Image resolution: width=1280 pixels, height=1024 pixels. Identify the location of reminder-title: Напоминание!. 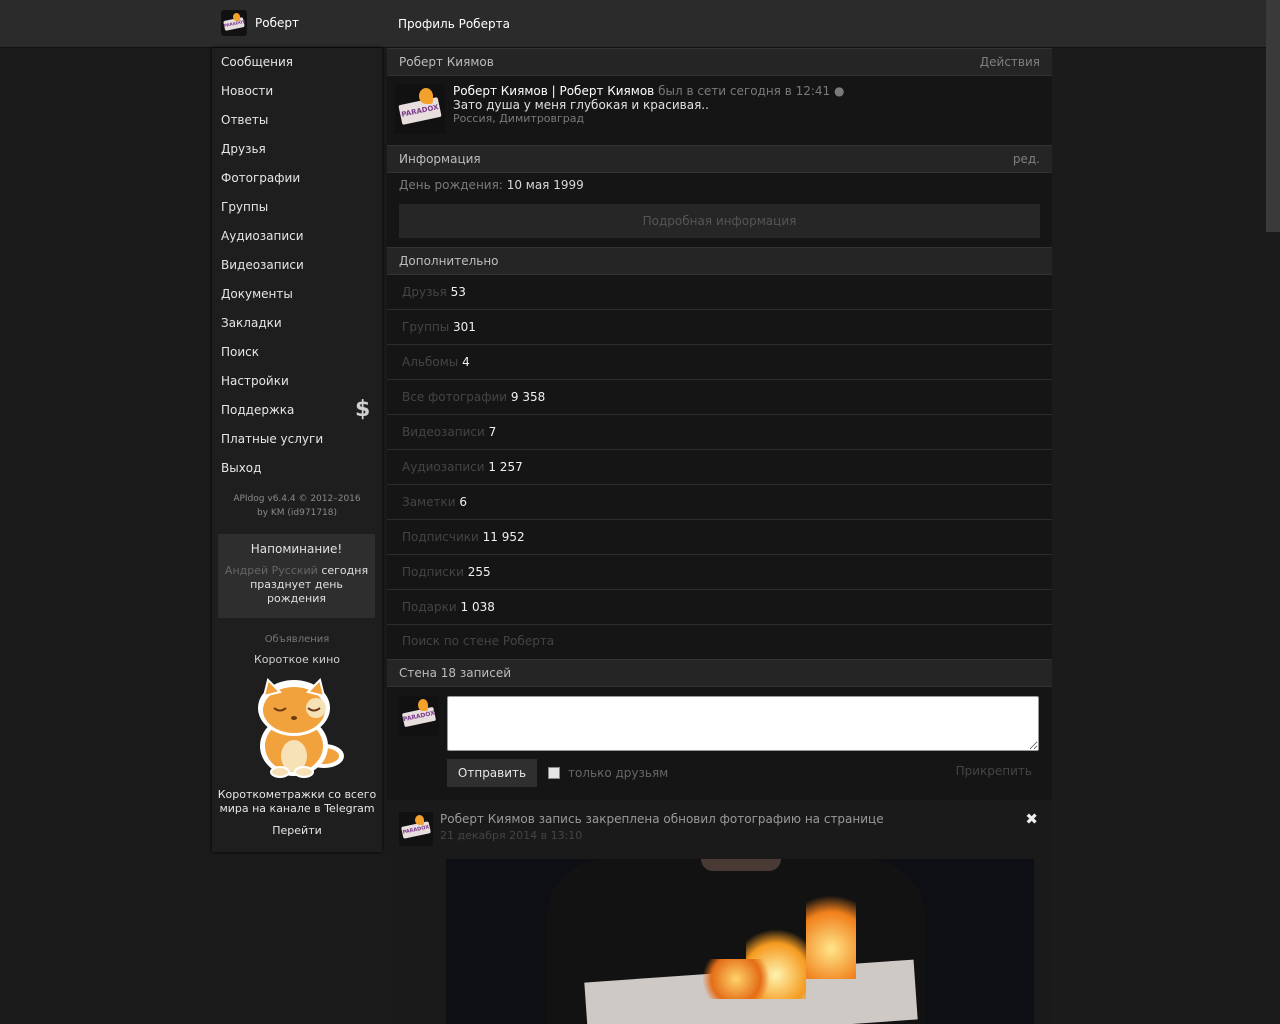
(296, 549).